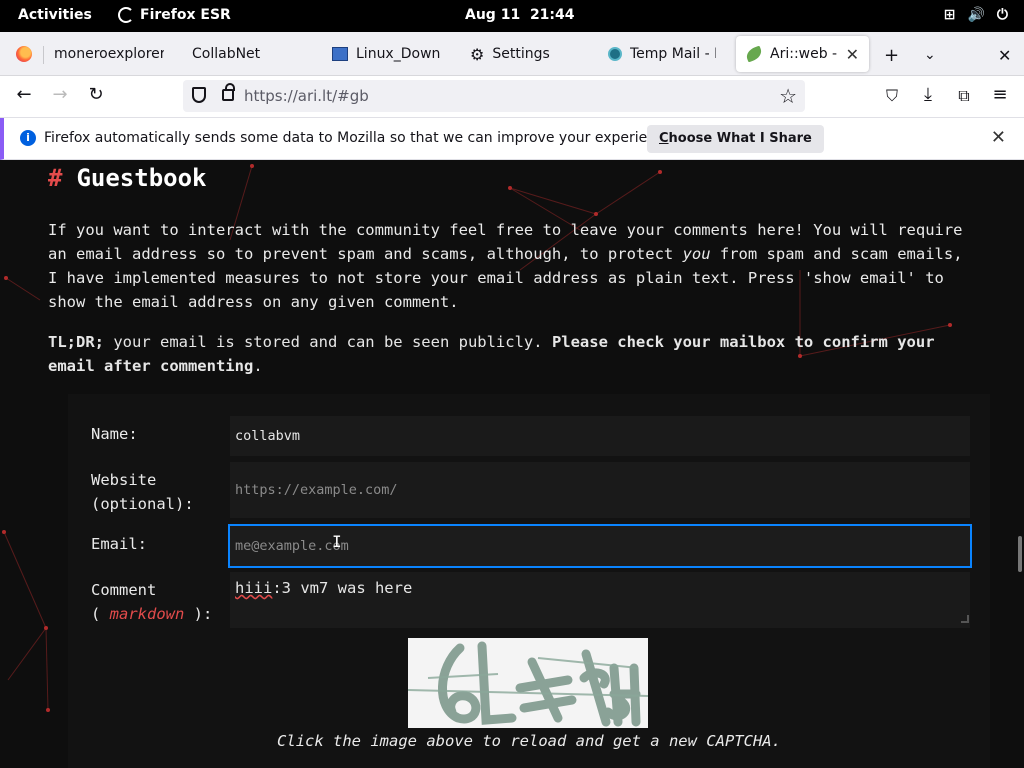 This screenshot has width=1024, height=768. Describe the element at coordinates (60, 94) in the screenshot. I see `forward-button: →` at that location.